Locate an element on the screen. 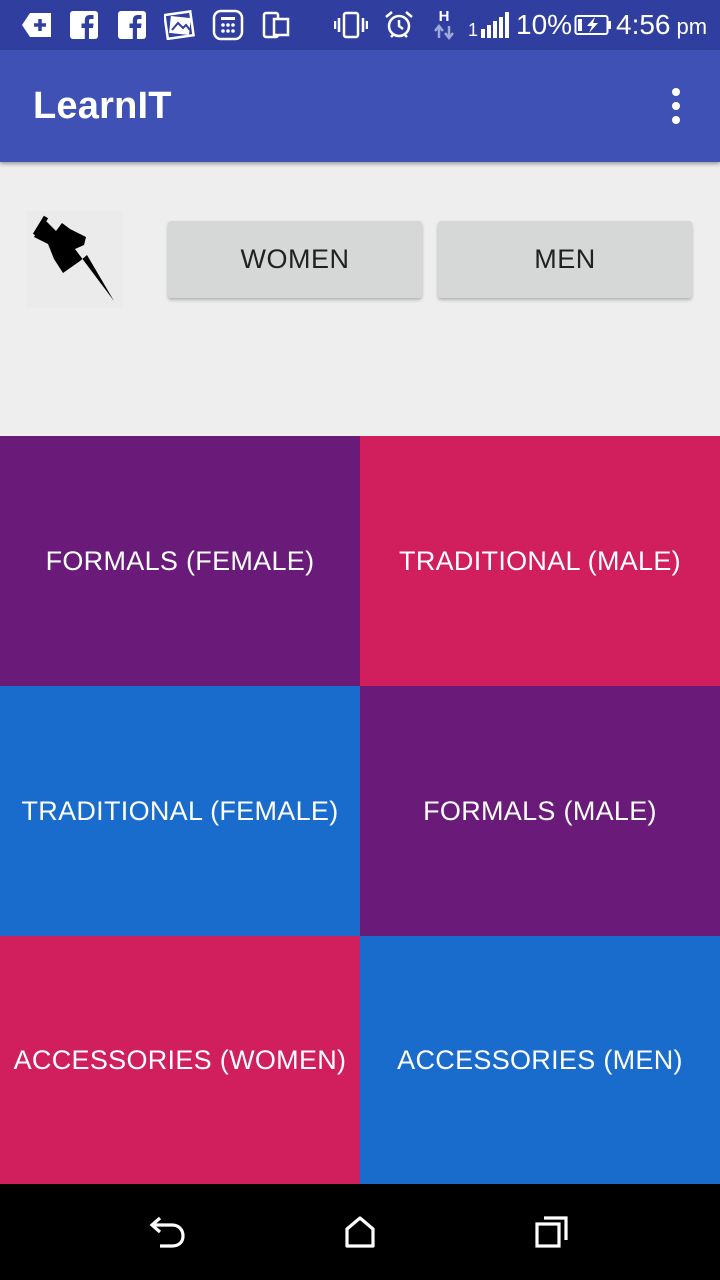  app-title: LearnIT is located at coordinates (102, 106).